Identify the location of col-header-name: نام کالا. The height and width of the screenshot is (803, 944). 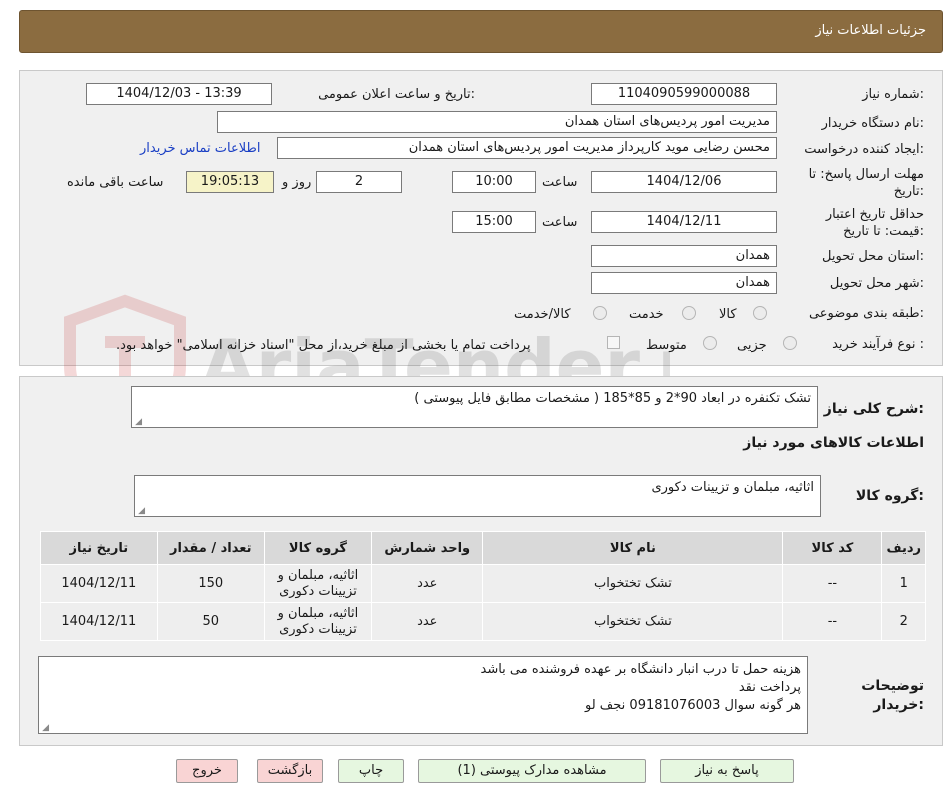
(633, 548).